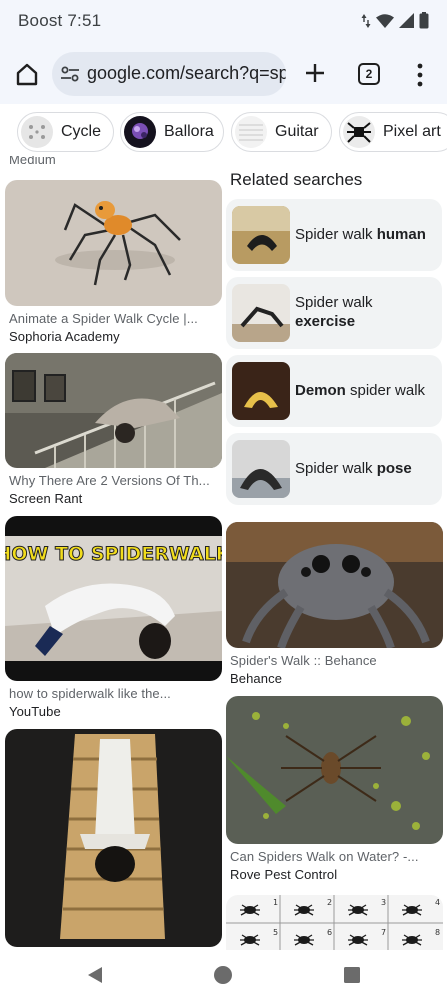 The image size is (447, 1000). Describe the element at coordinates (412, 131) in the screenshot. I see `chip-label: Pixel art` at that location.